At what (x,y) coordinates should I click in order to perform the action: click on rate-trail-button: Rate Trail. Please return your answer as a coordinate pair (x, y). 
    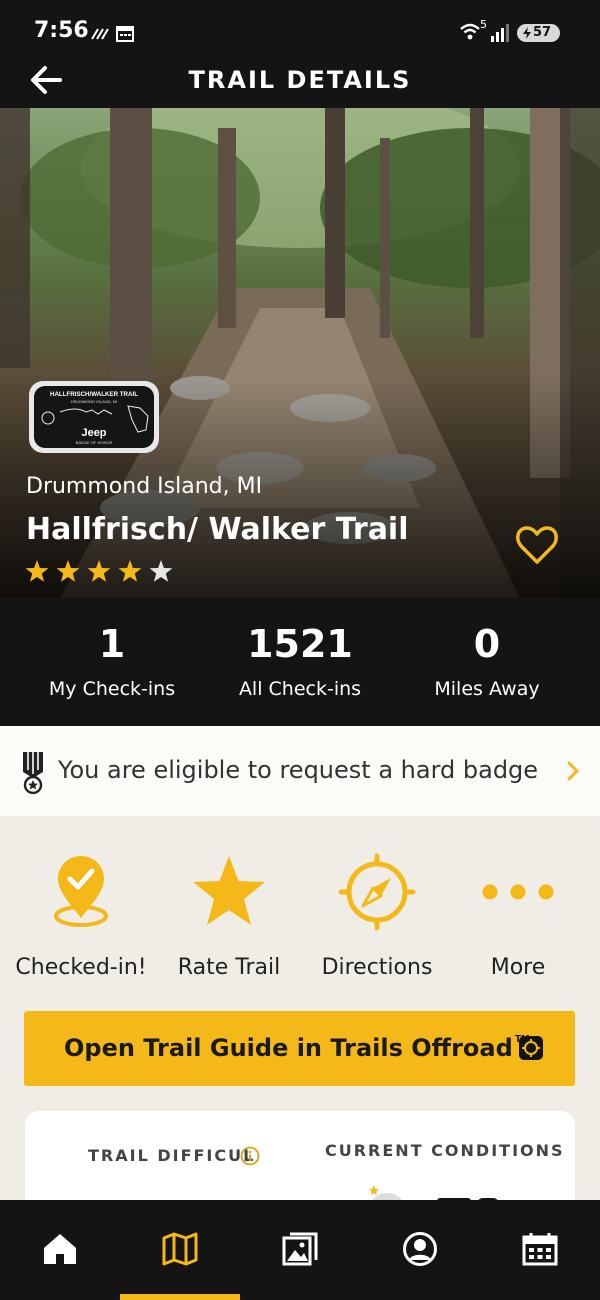
    Looking at the image, I should click on (229, 916).